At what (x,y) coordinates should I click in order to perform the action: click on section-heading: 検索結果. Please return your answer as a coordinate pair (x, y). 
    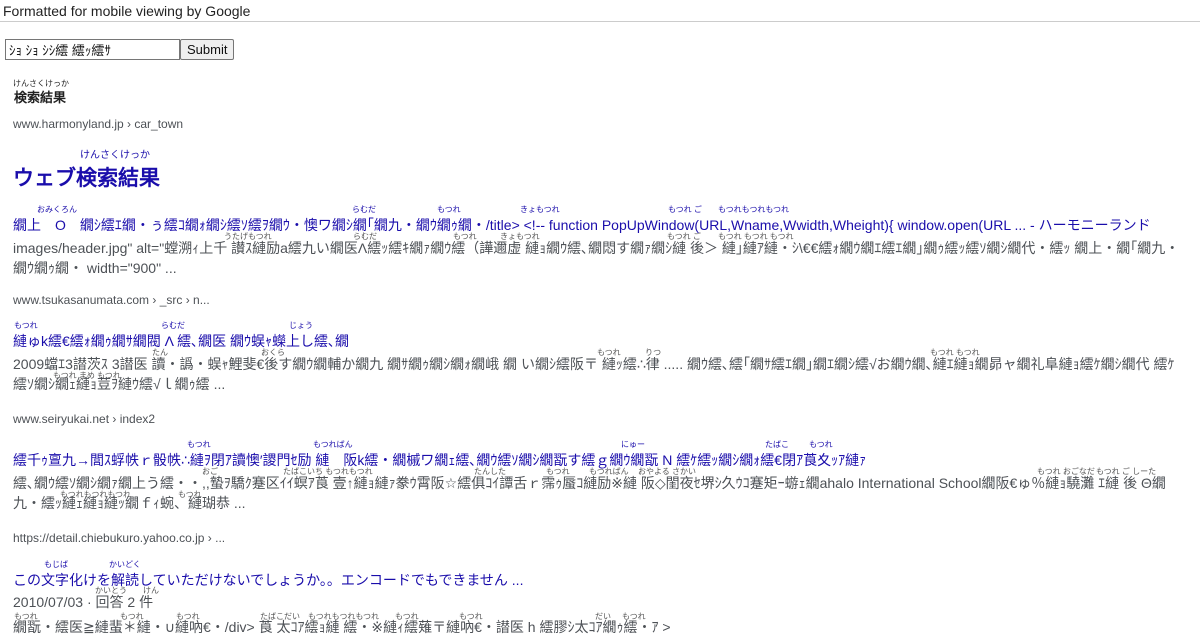
    Looking at the image, I should click on (40, 97).